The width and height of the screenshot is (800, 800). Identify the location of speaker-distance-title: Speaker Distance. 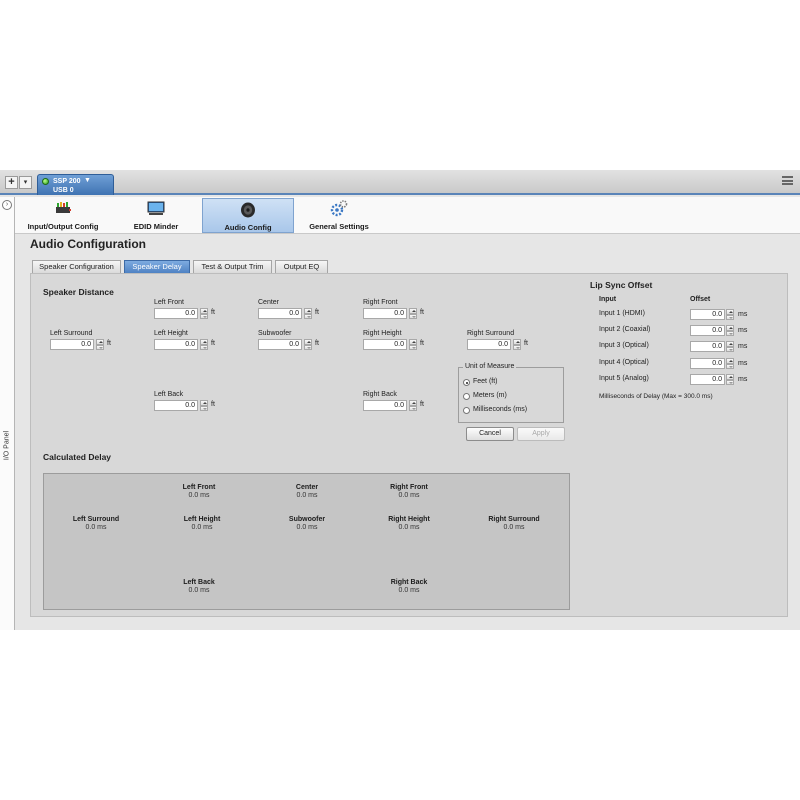
(78, 292).